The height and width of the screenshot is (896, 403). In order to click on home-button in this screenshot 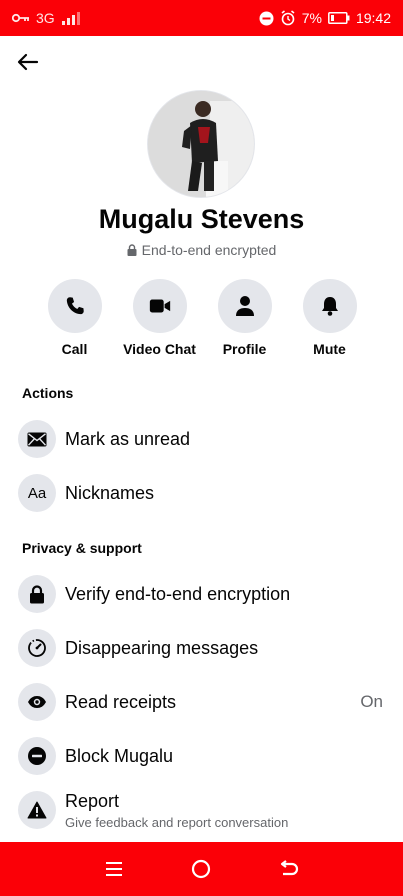, I will do `click(201, 869)`.